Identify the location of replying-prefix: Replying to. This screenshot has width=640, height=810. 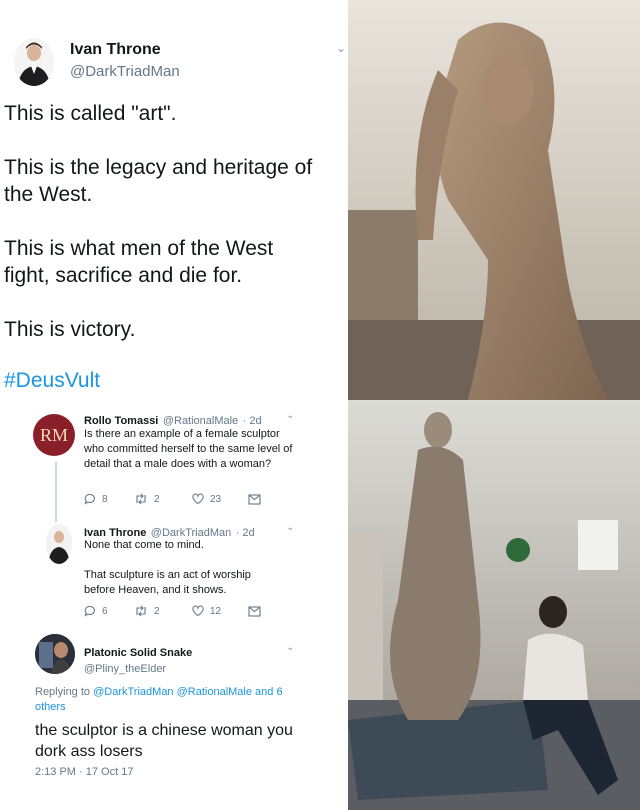
(63, 692).